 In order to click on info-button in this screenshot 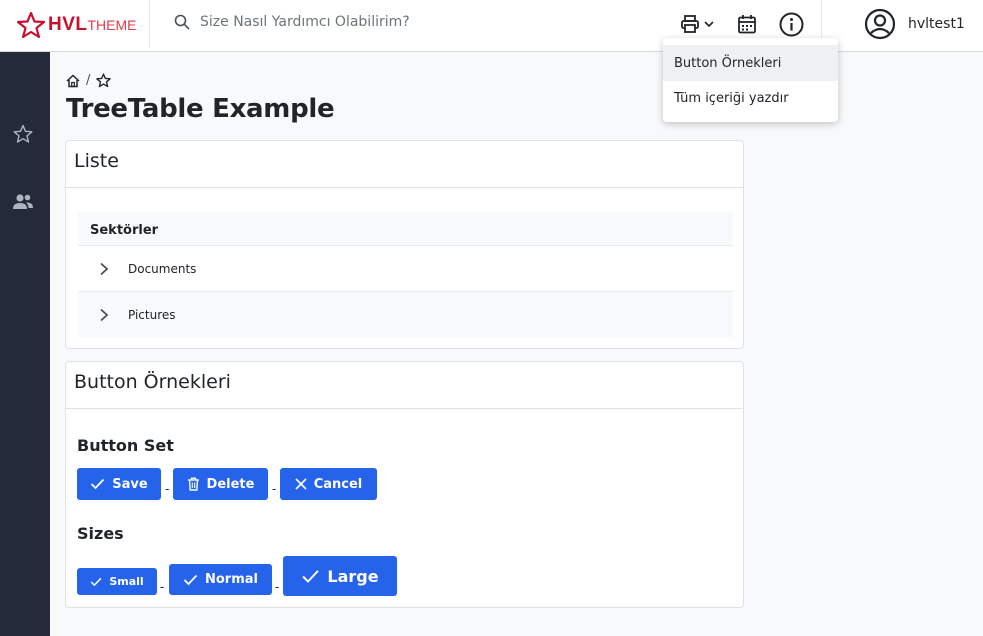, I will do `click(791, 24)`.